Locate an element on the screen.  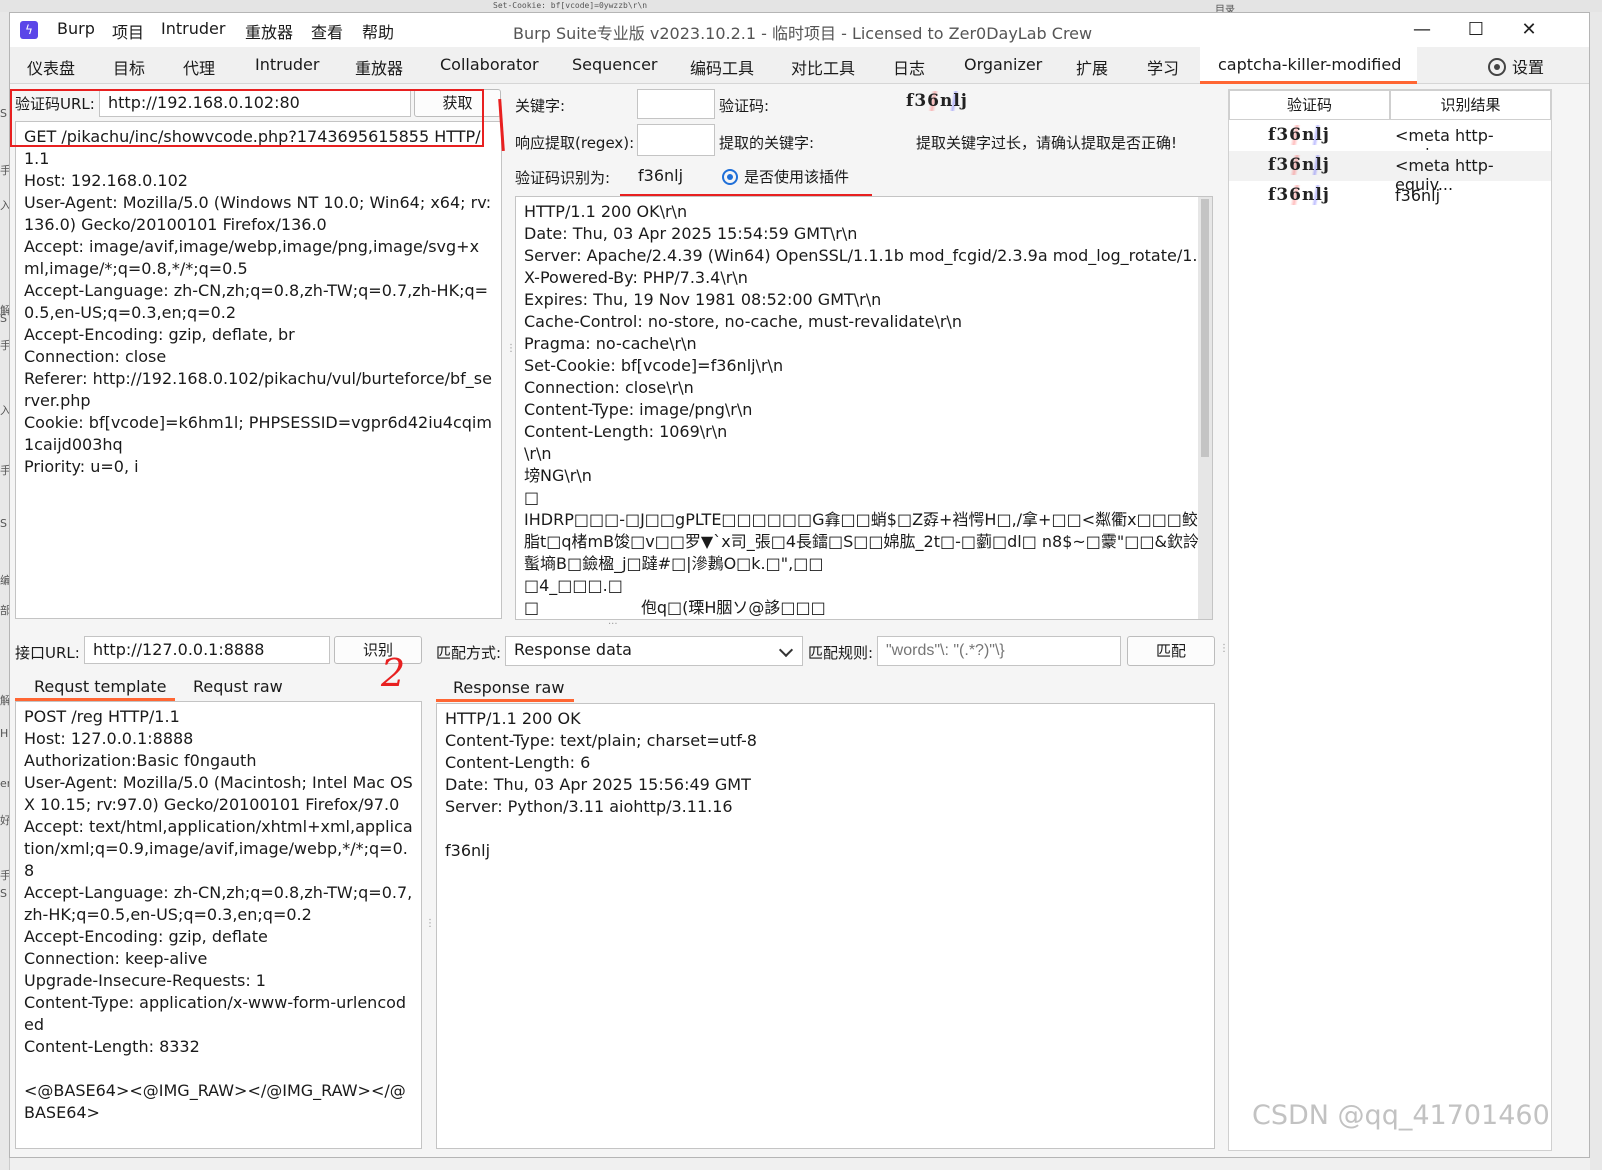
match-button: 匹配 is located at coordinates (1171, 651).